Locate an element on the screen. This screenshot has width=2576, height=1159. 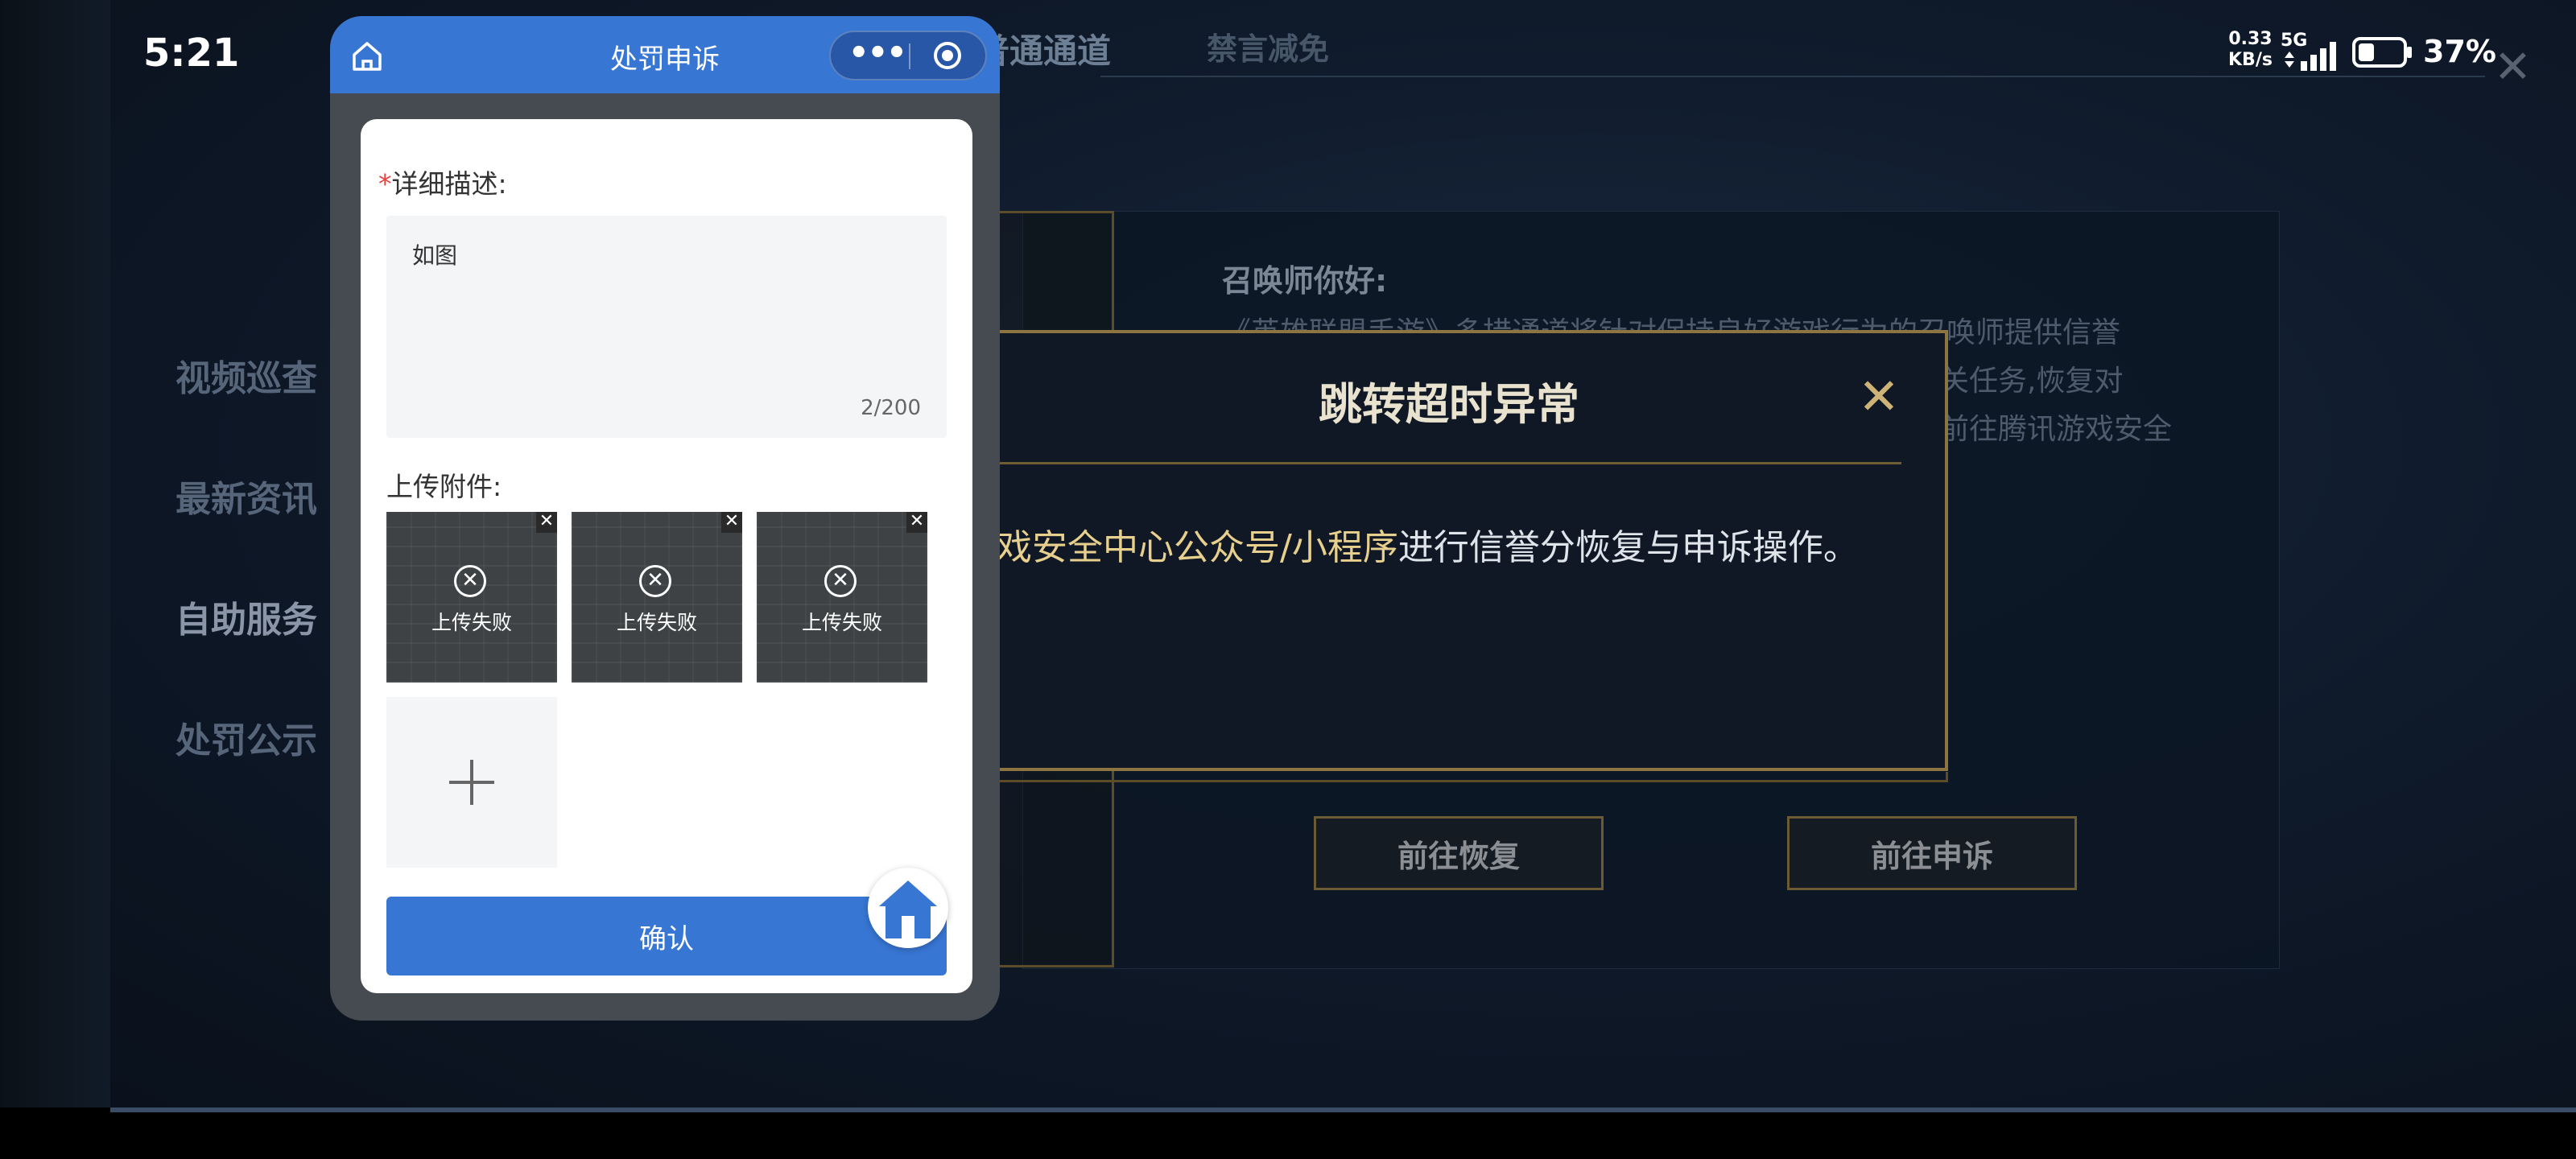
left-edge-shade is located at coordinates (55, 553).